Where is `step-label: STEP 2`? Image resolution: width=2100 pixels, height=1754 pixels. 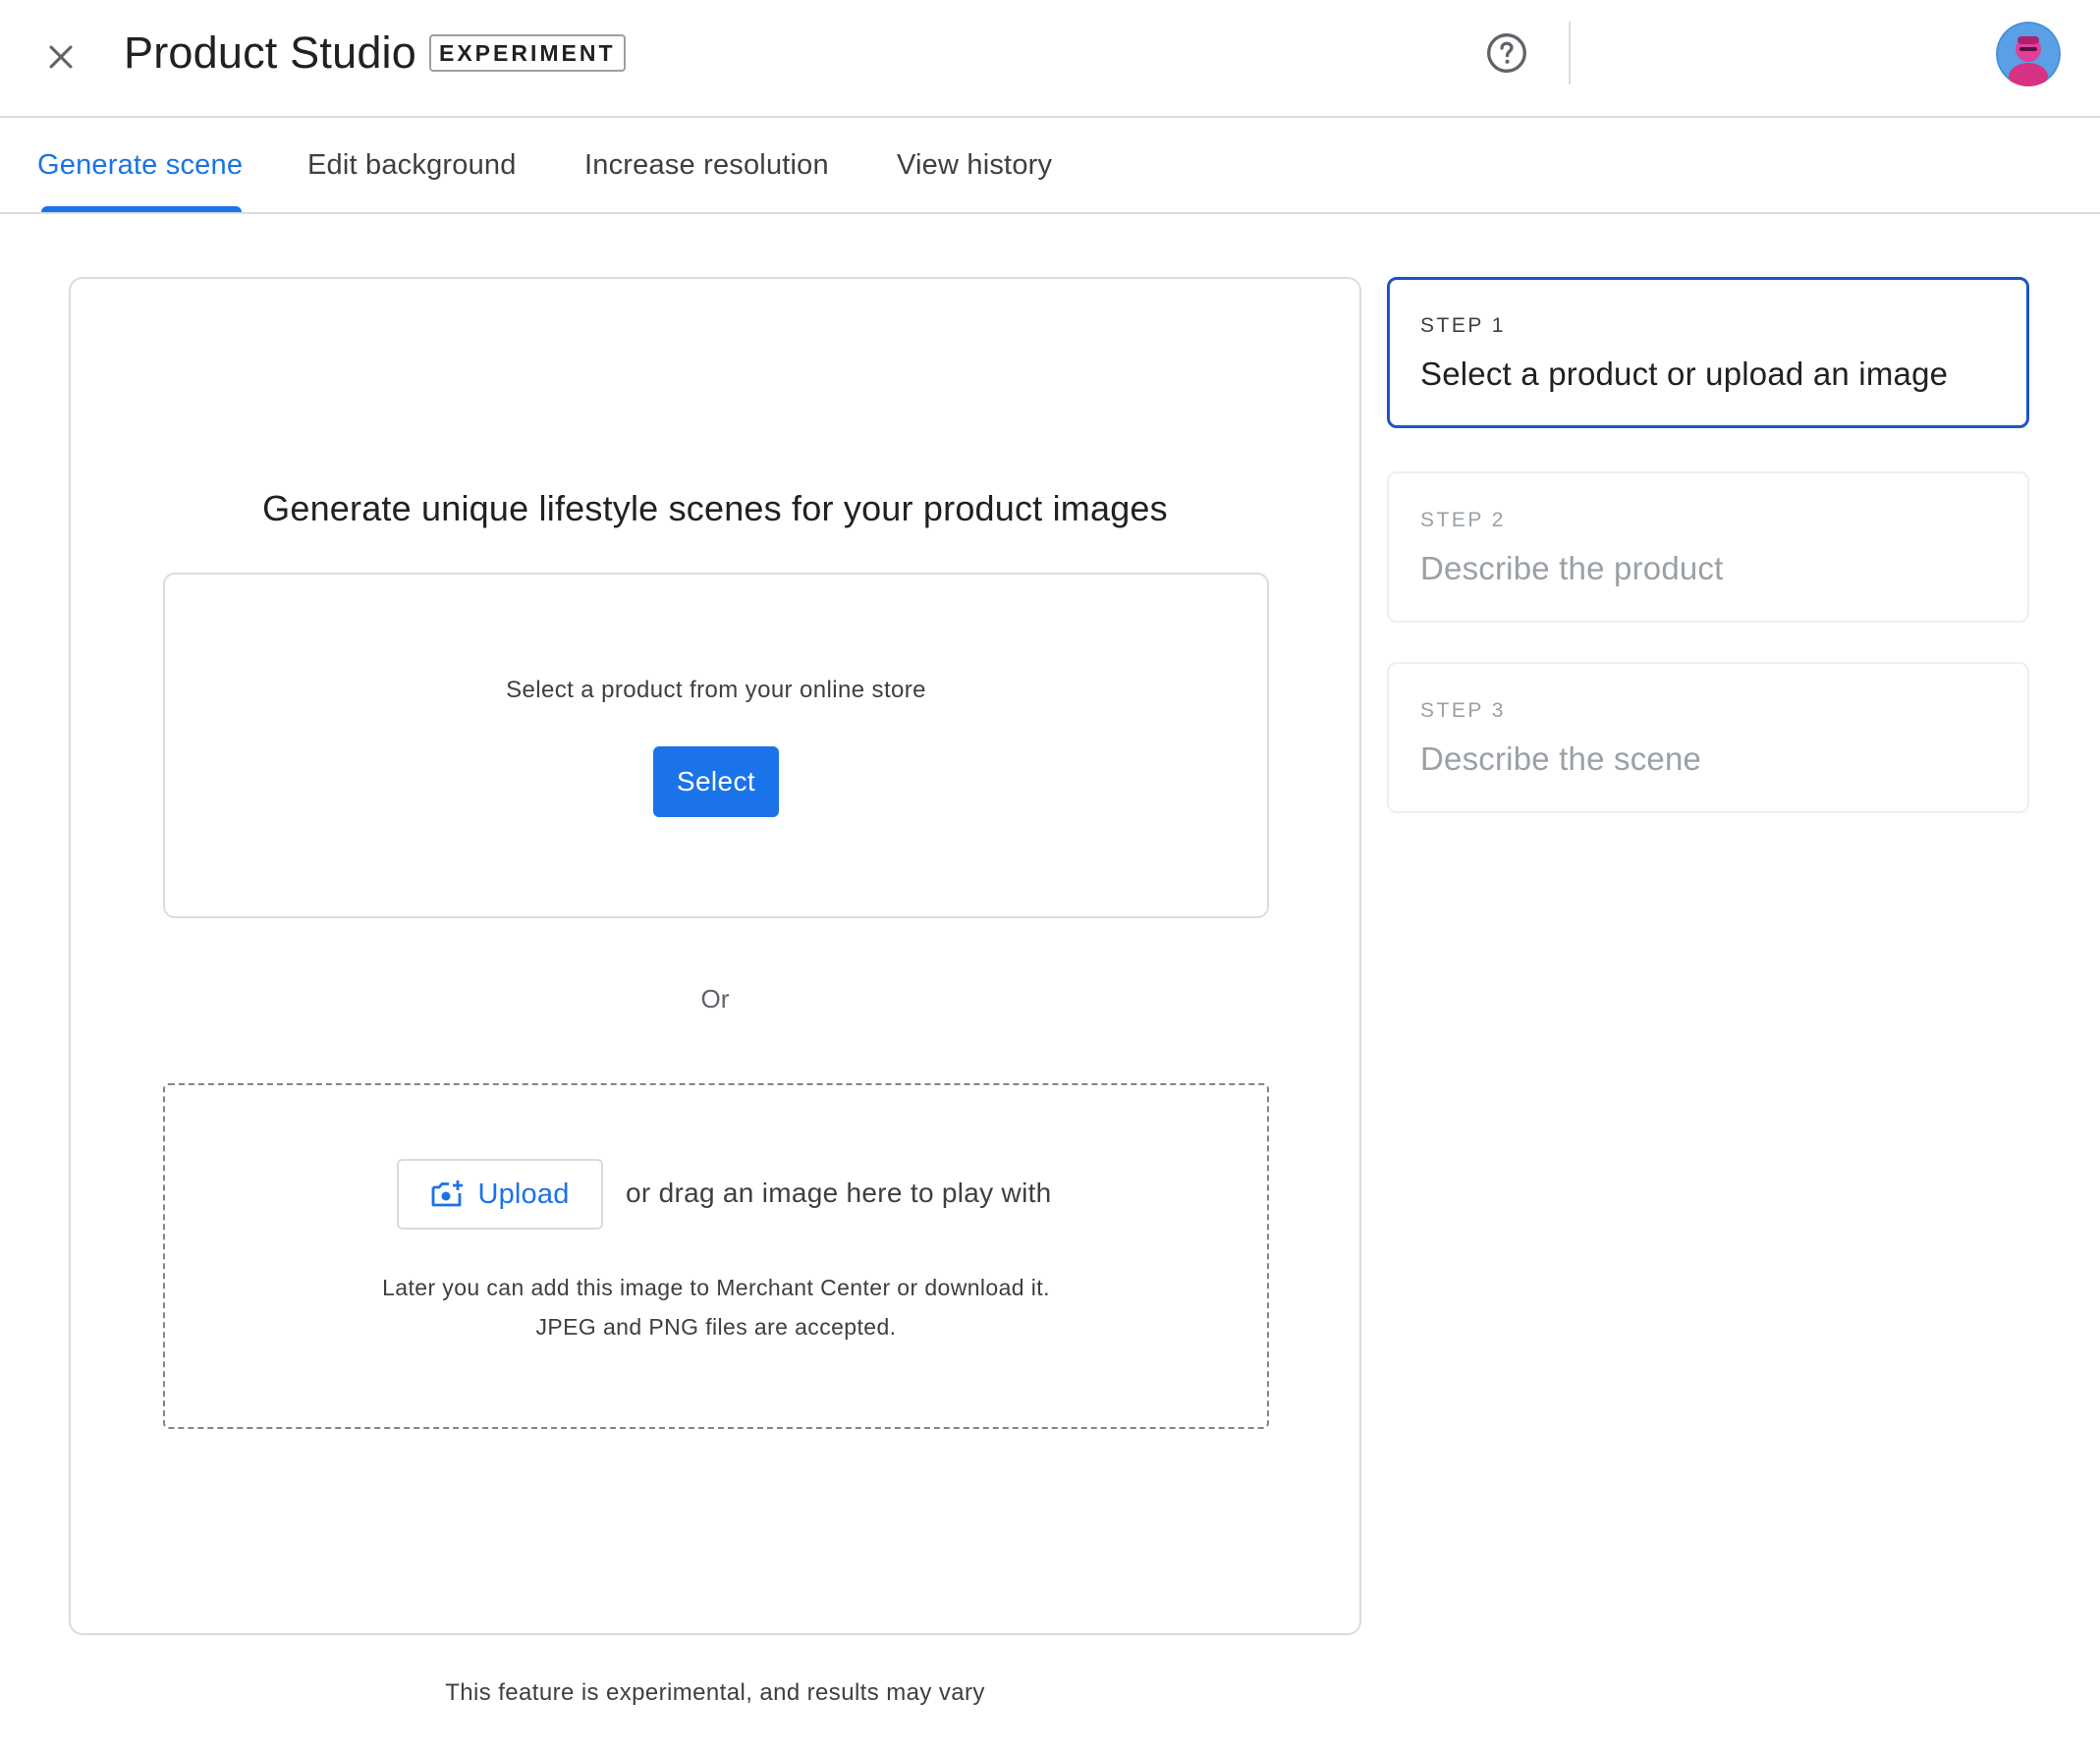 step-label: STEP 2 is located at coordinates (1463, 520).